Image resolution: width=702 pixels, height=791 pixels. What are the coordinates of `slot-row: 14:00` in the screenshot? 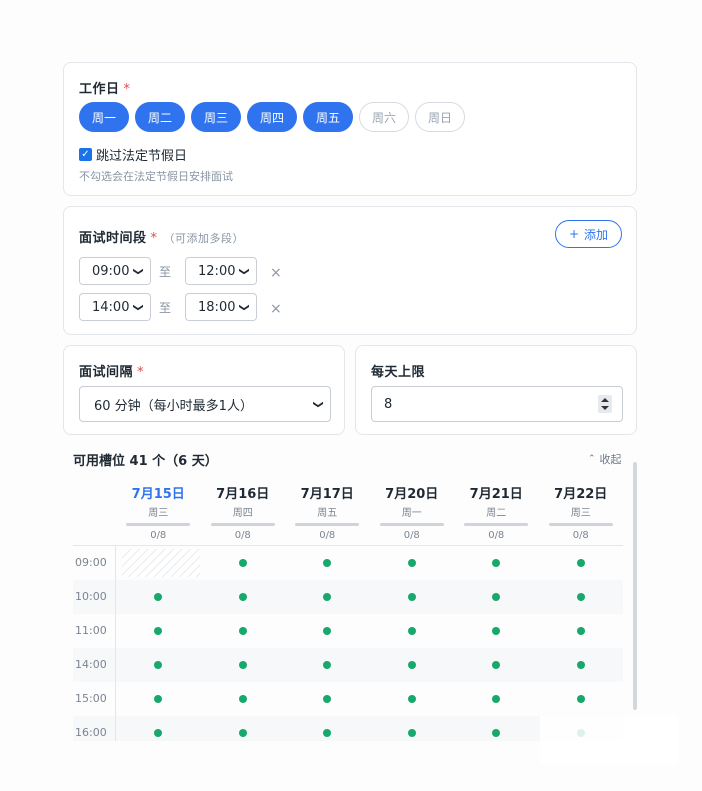 It's located at (348, 665).